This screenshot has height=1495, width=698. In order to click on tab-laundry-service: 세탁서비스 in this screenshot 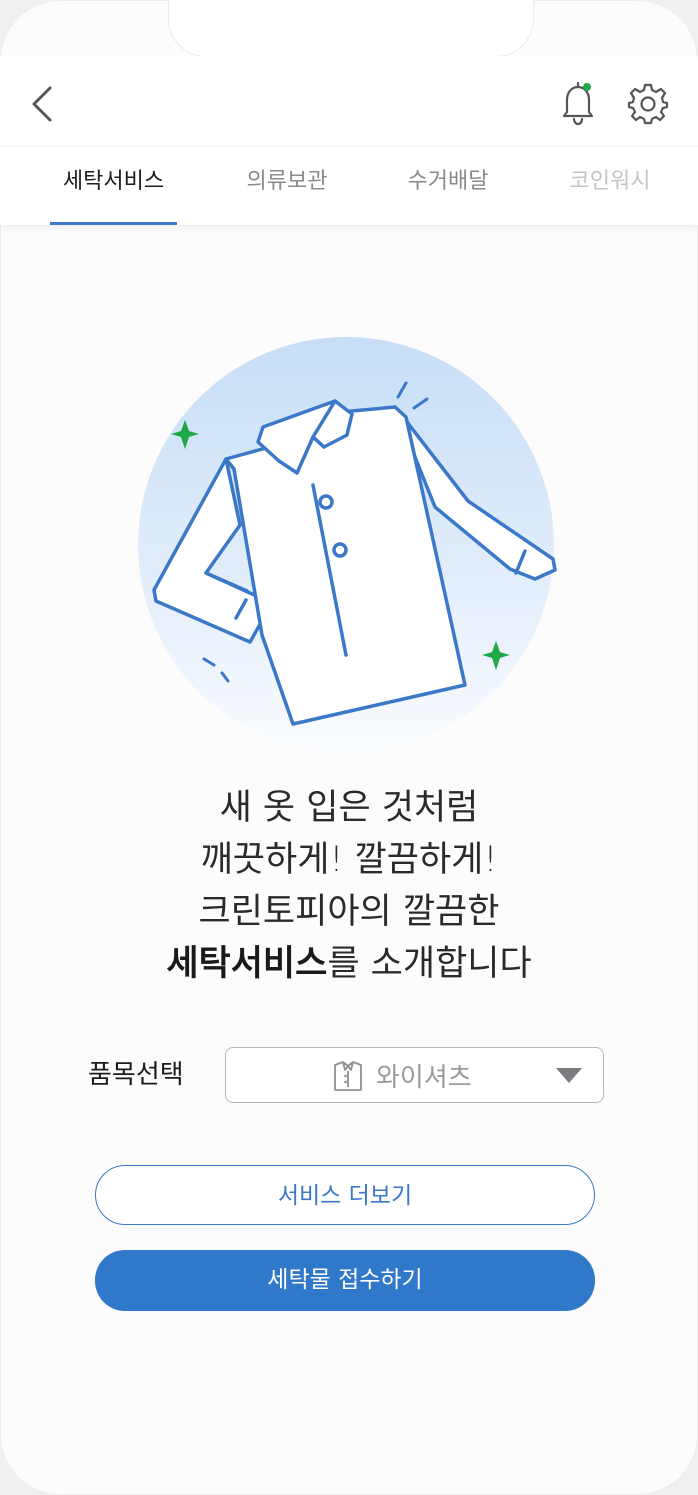, I will do `click(113, 186)`.